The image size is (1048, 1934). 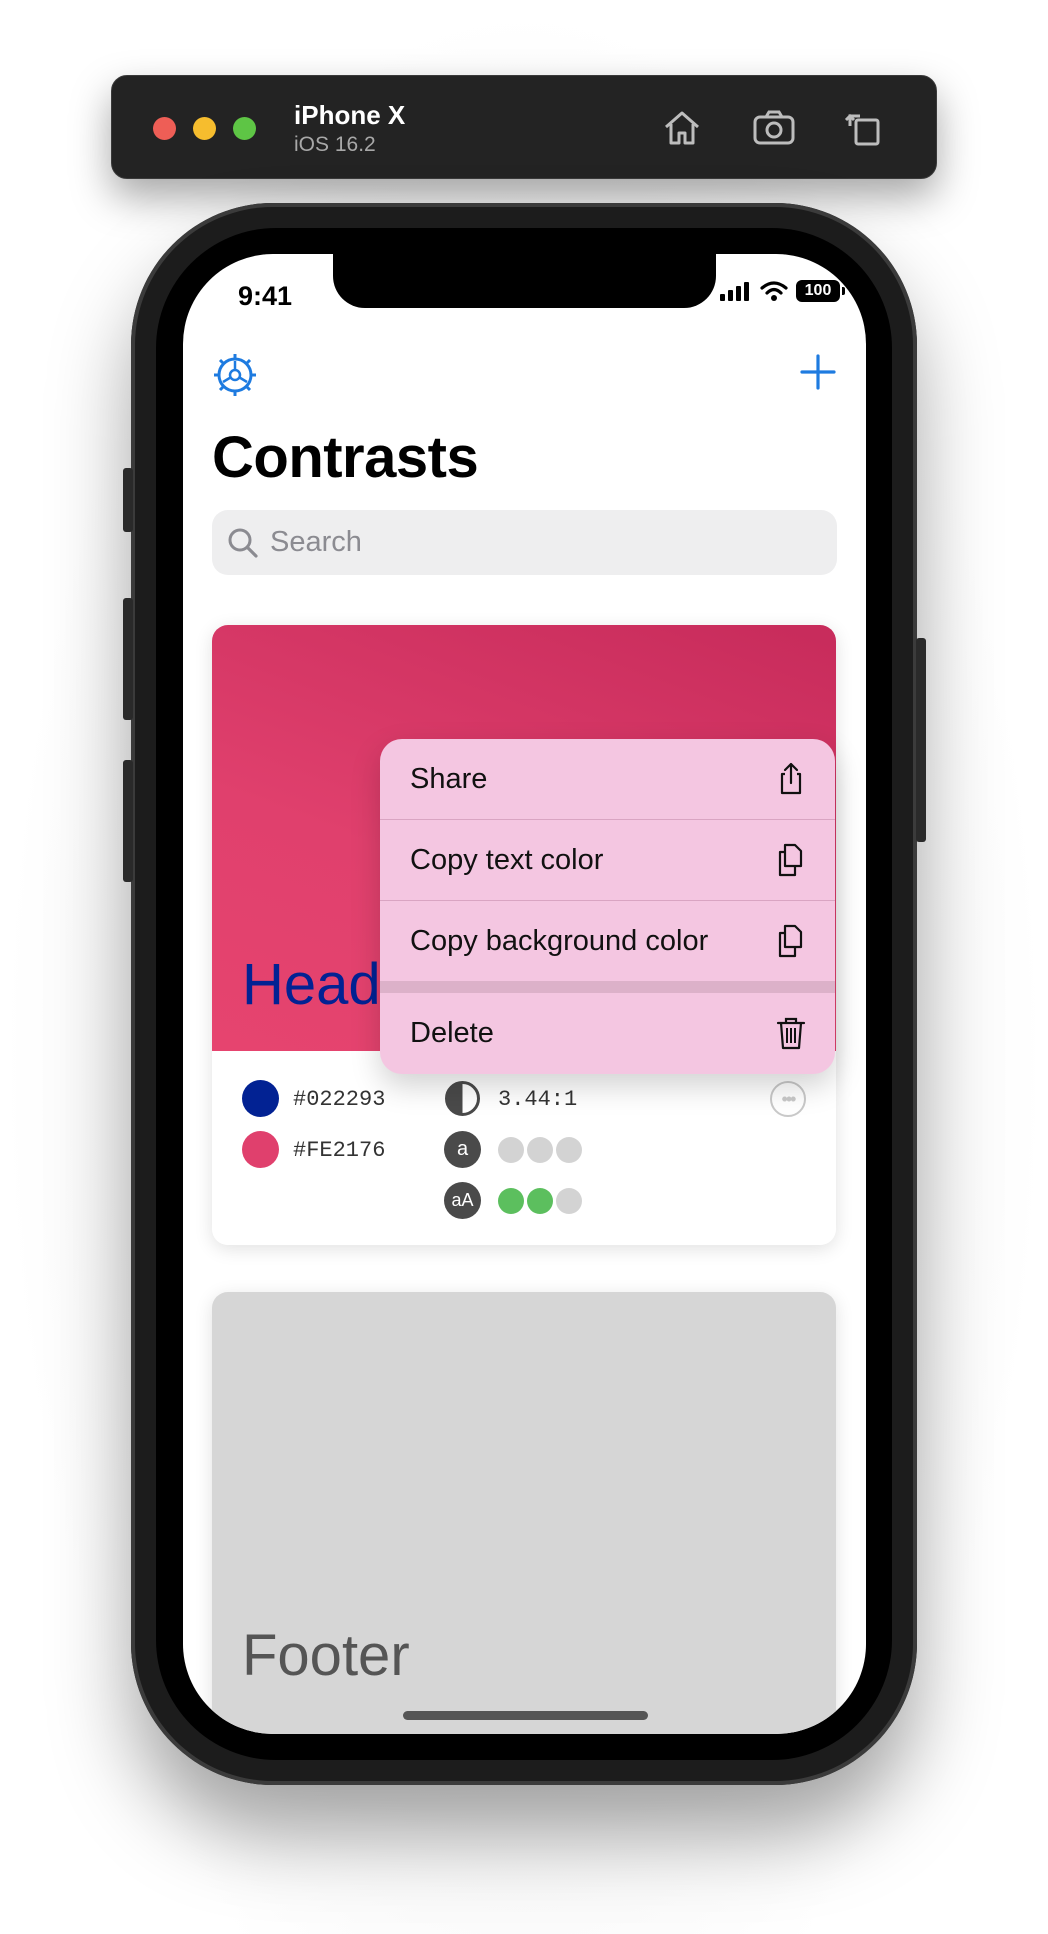 I want to click on status-time: 9:41, so click(x=265, y=296).